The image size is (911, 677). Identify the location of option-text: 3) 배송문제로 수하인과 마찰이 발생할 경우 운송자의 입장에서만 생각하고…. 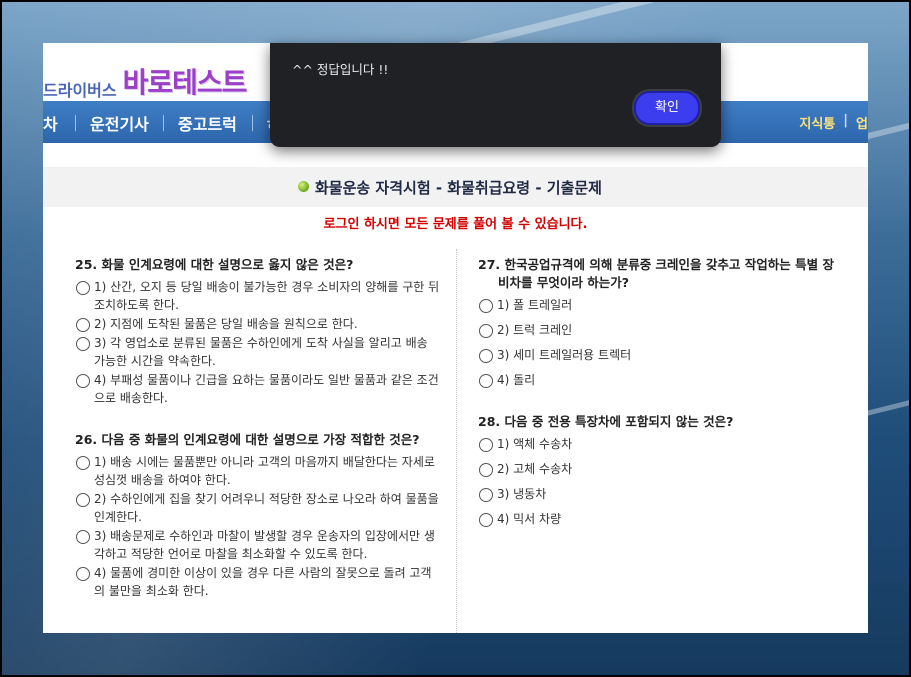
(264, 545).